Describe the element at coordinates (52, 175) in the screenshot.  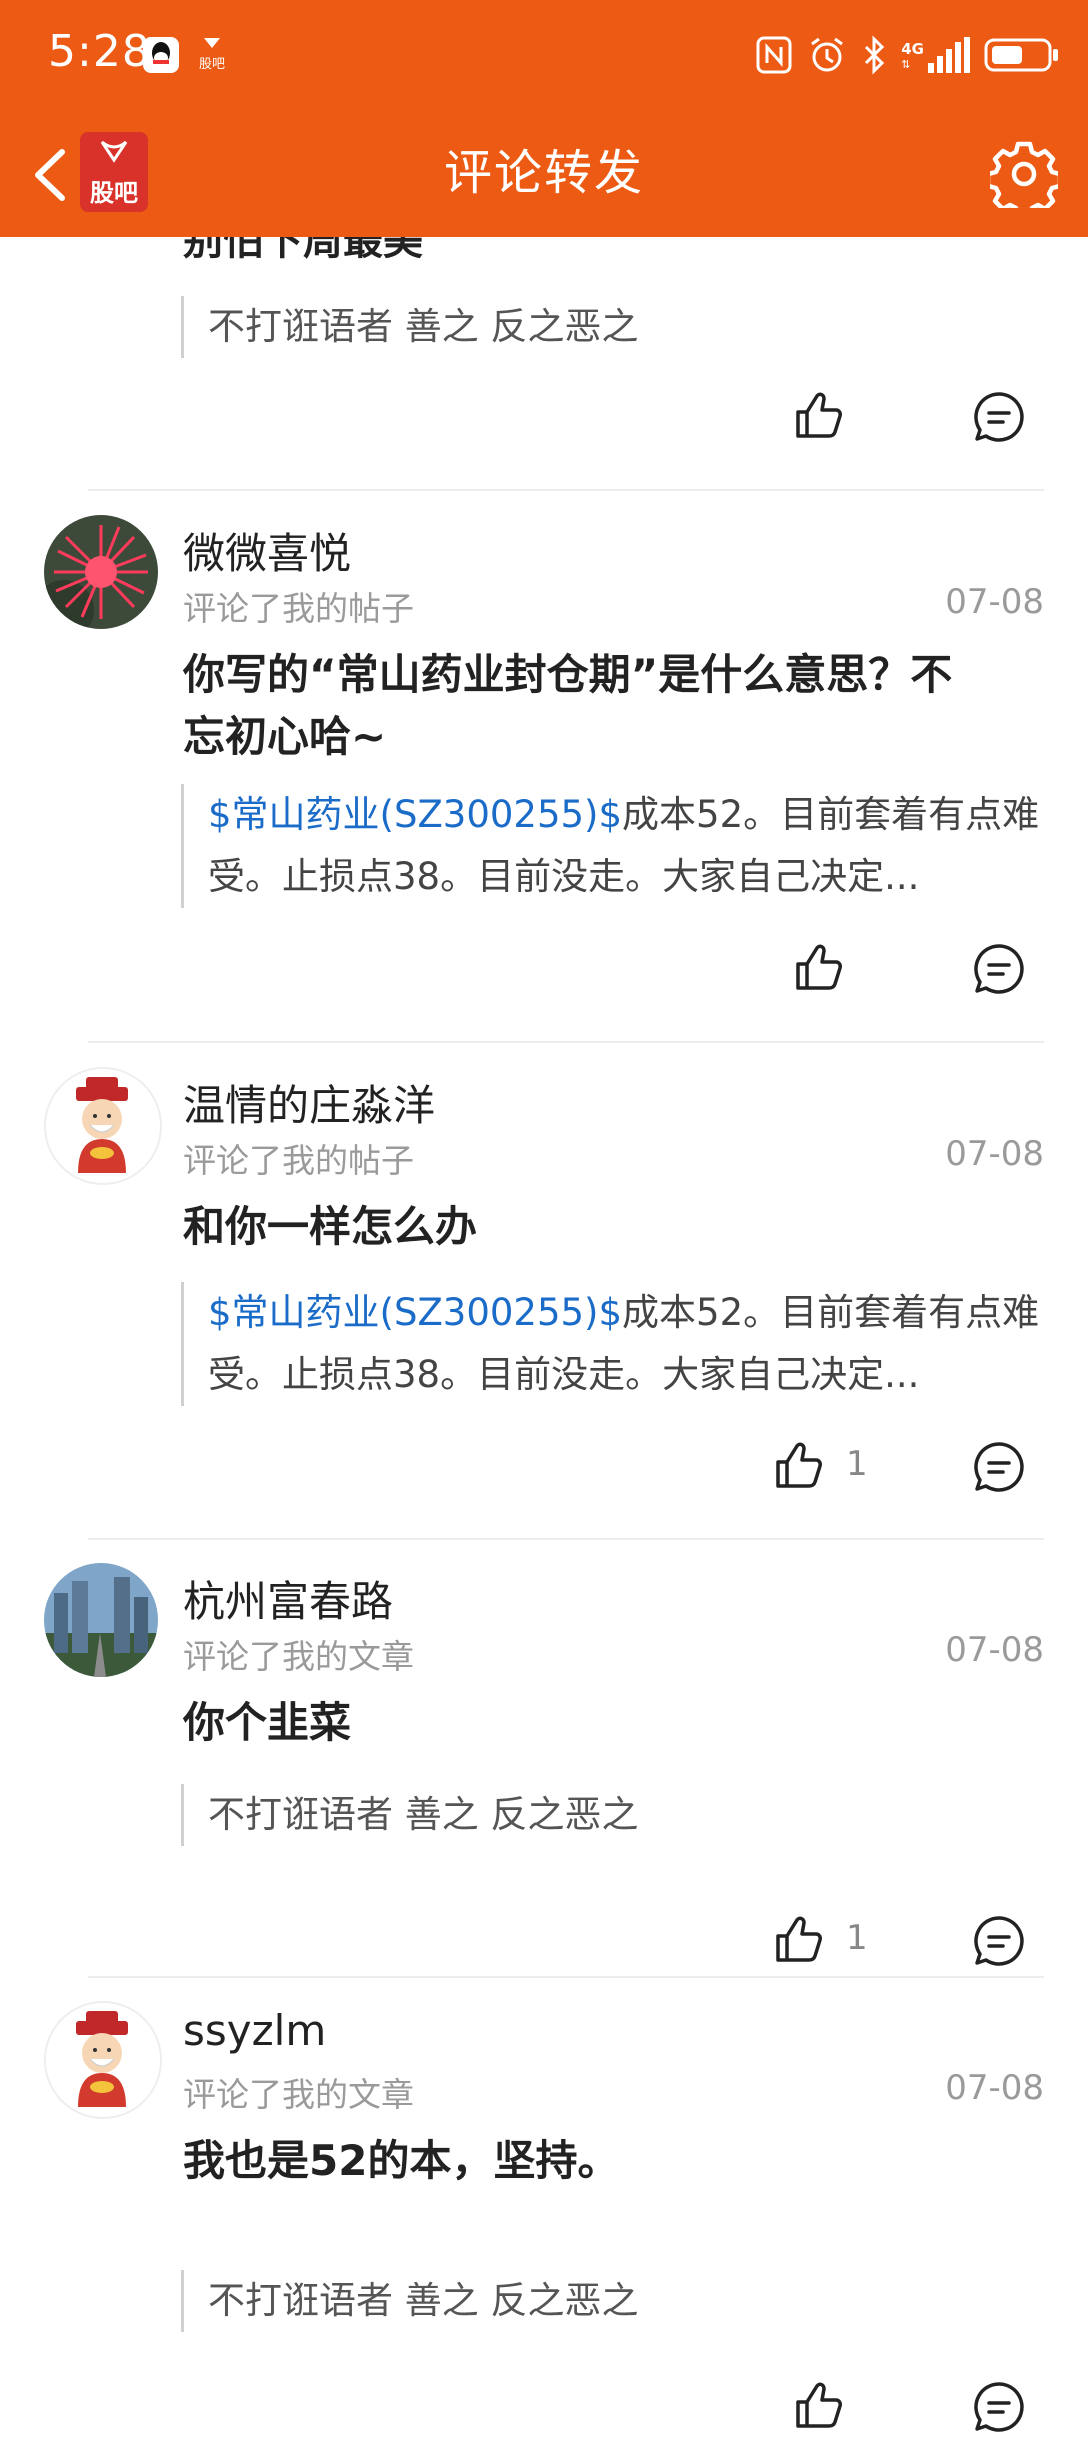
I see `back-arrow-icon` at that location.